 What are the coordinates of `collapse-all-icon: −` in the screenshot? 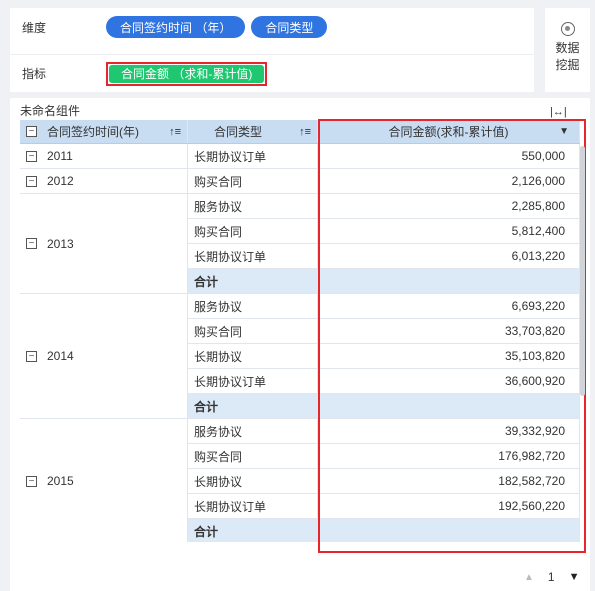 It's located at (31, 131).